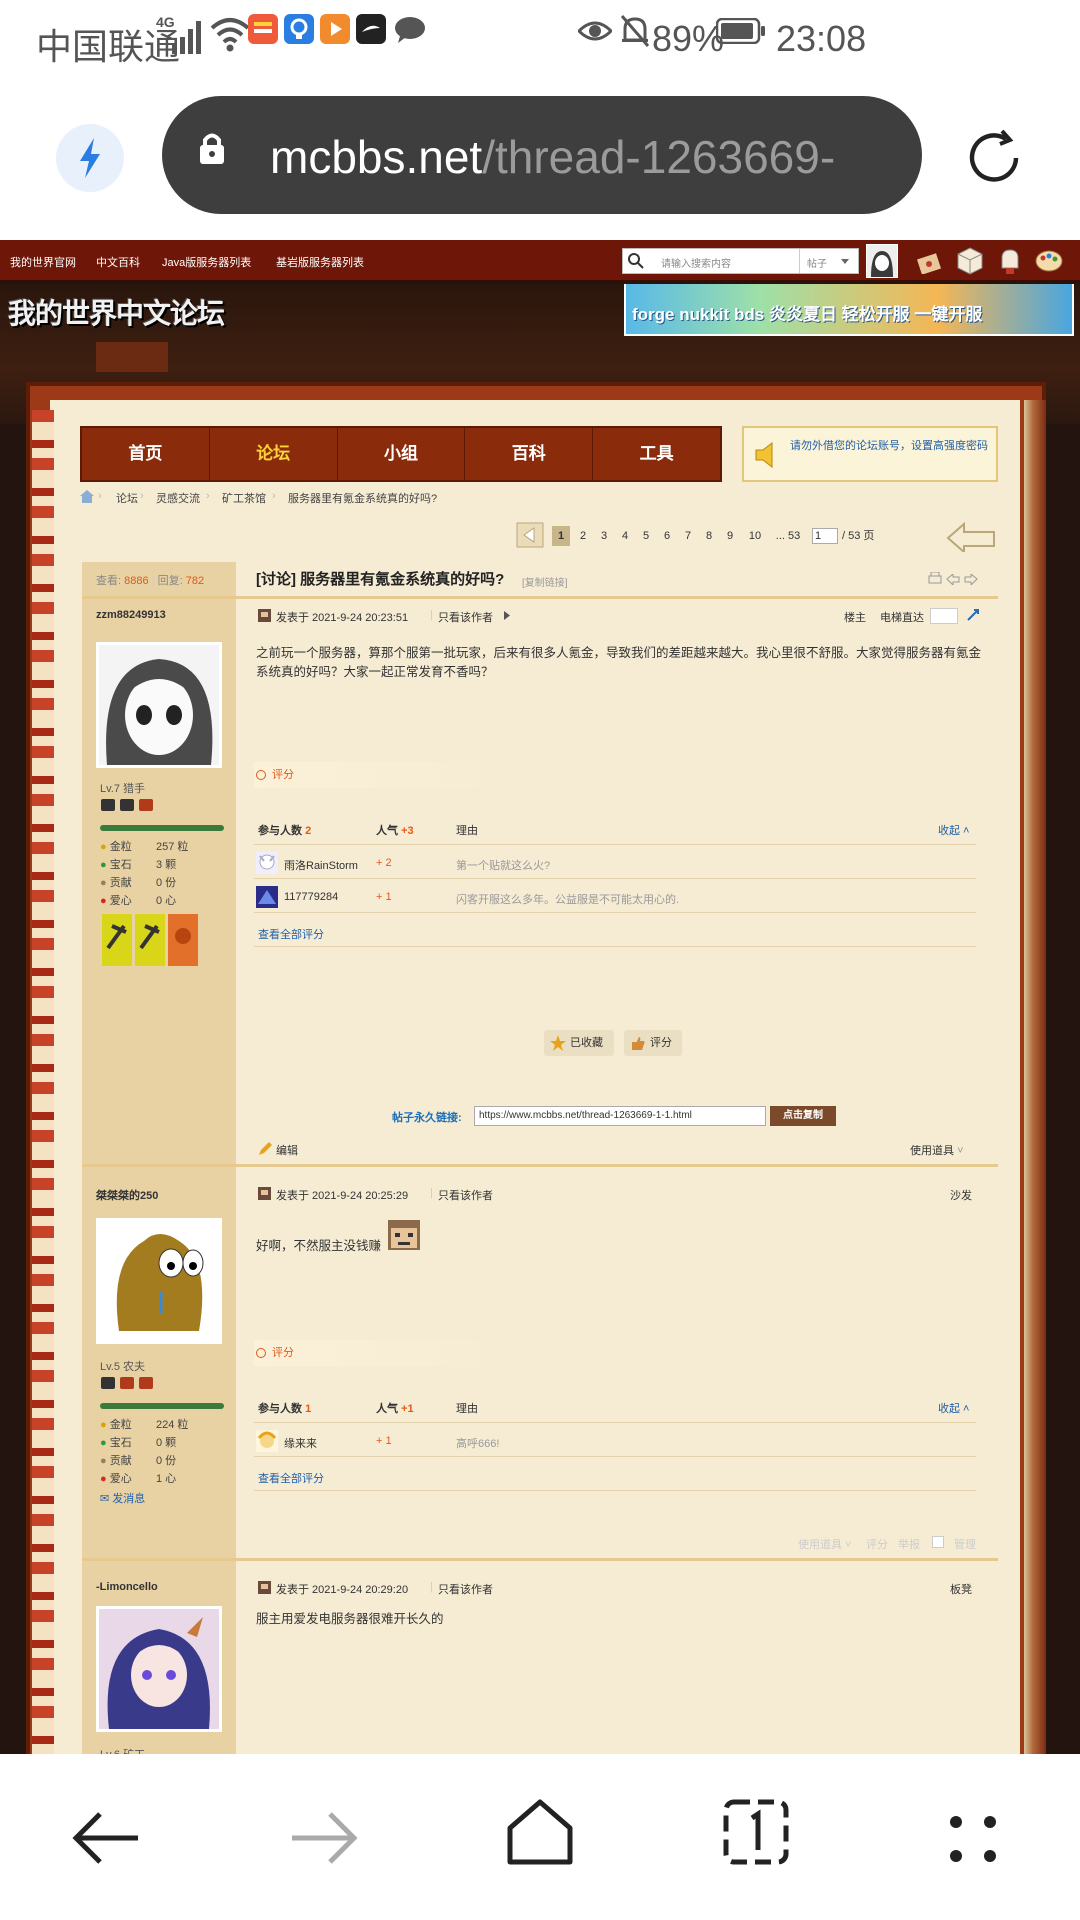  What do you see at coordinates (870, 454) in the screenshot?
I see `password-tip: 请勿外借您的论坛账号，设置高强度密码` at bounding box center [870, 454].